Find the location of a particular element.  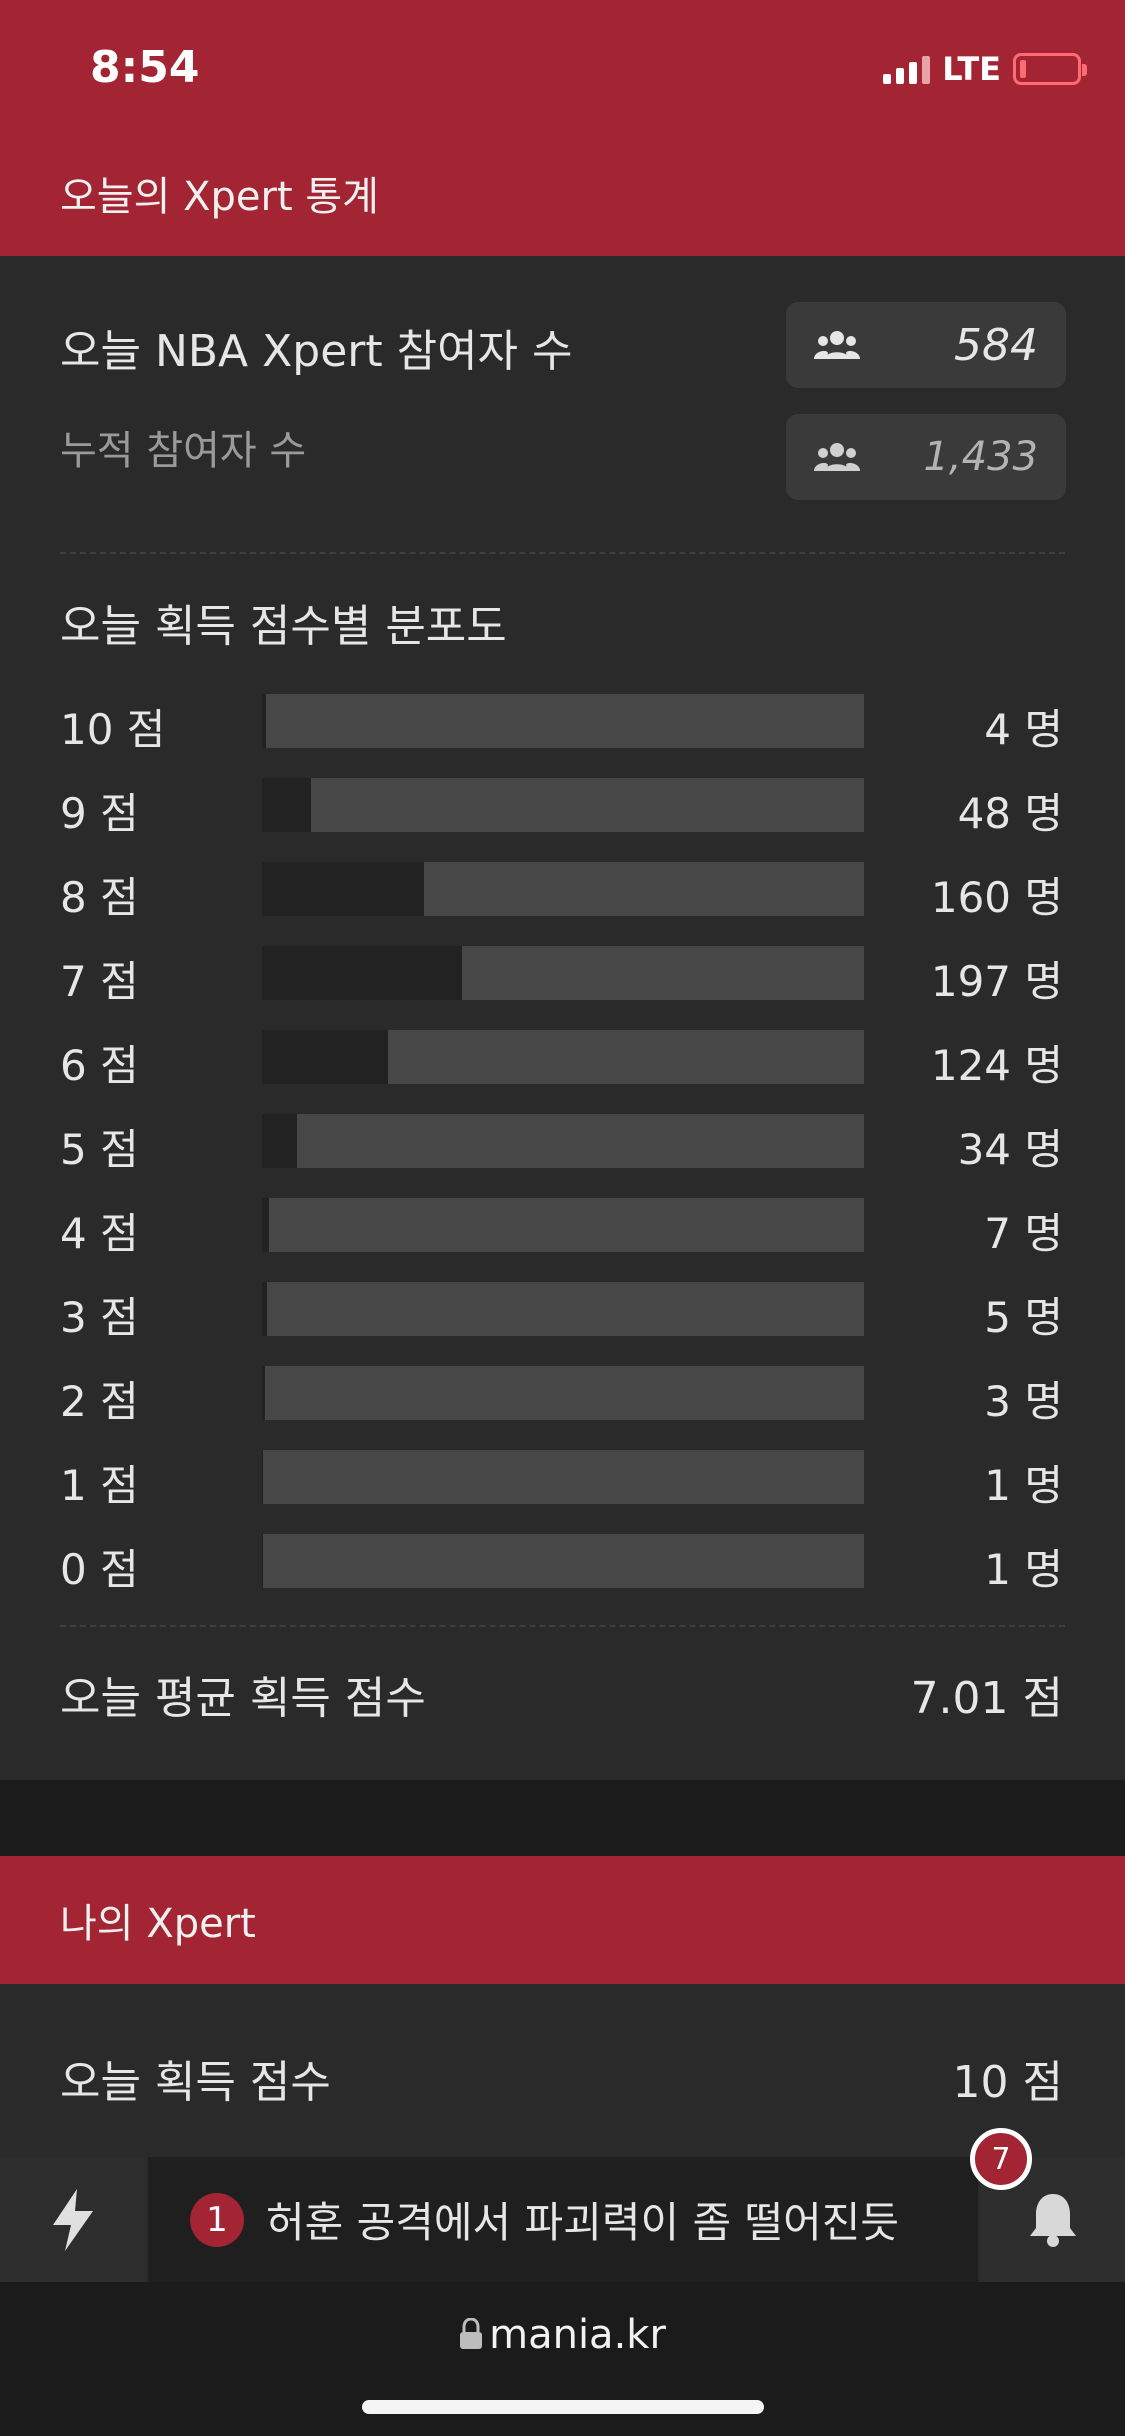

ticker-text: 허훈 공격에서 파괴력이 좀 떨어진듯 is located at coordinates (583, 2222).